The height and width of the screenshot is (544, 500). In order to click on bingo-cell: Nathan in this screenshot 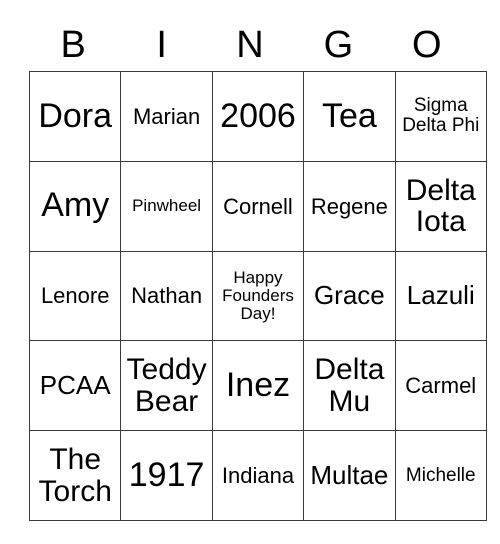, I will do `click(166, 296)`.